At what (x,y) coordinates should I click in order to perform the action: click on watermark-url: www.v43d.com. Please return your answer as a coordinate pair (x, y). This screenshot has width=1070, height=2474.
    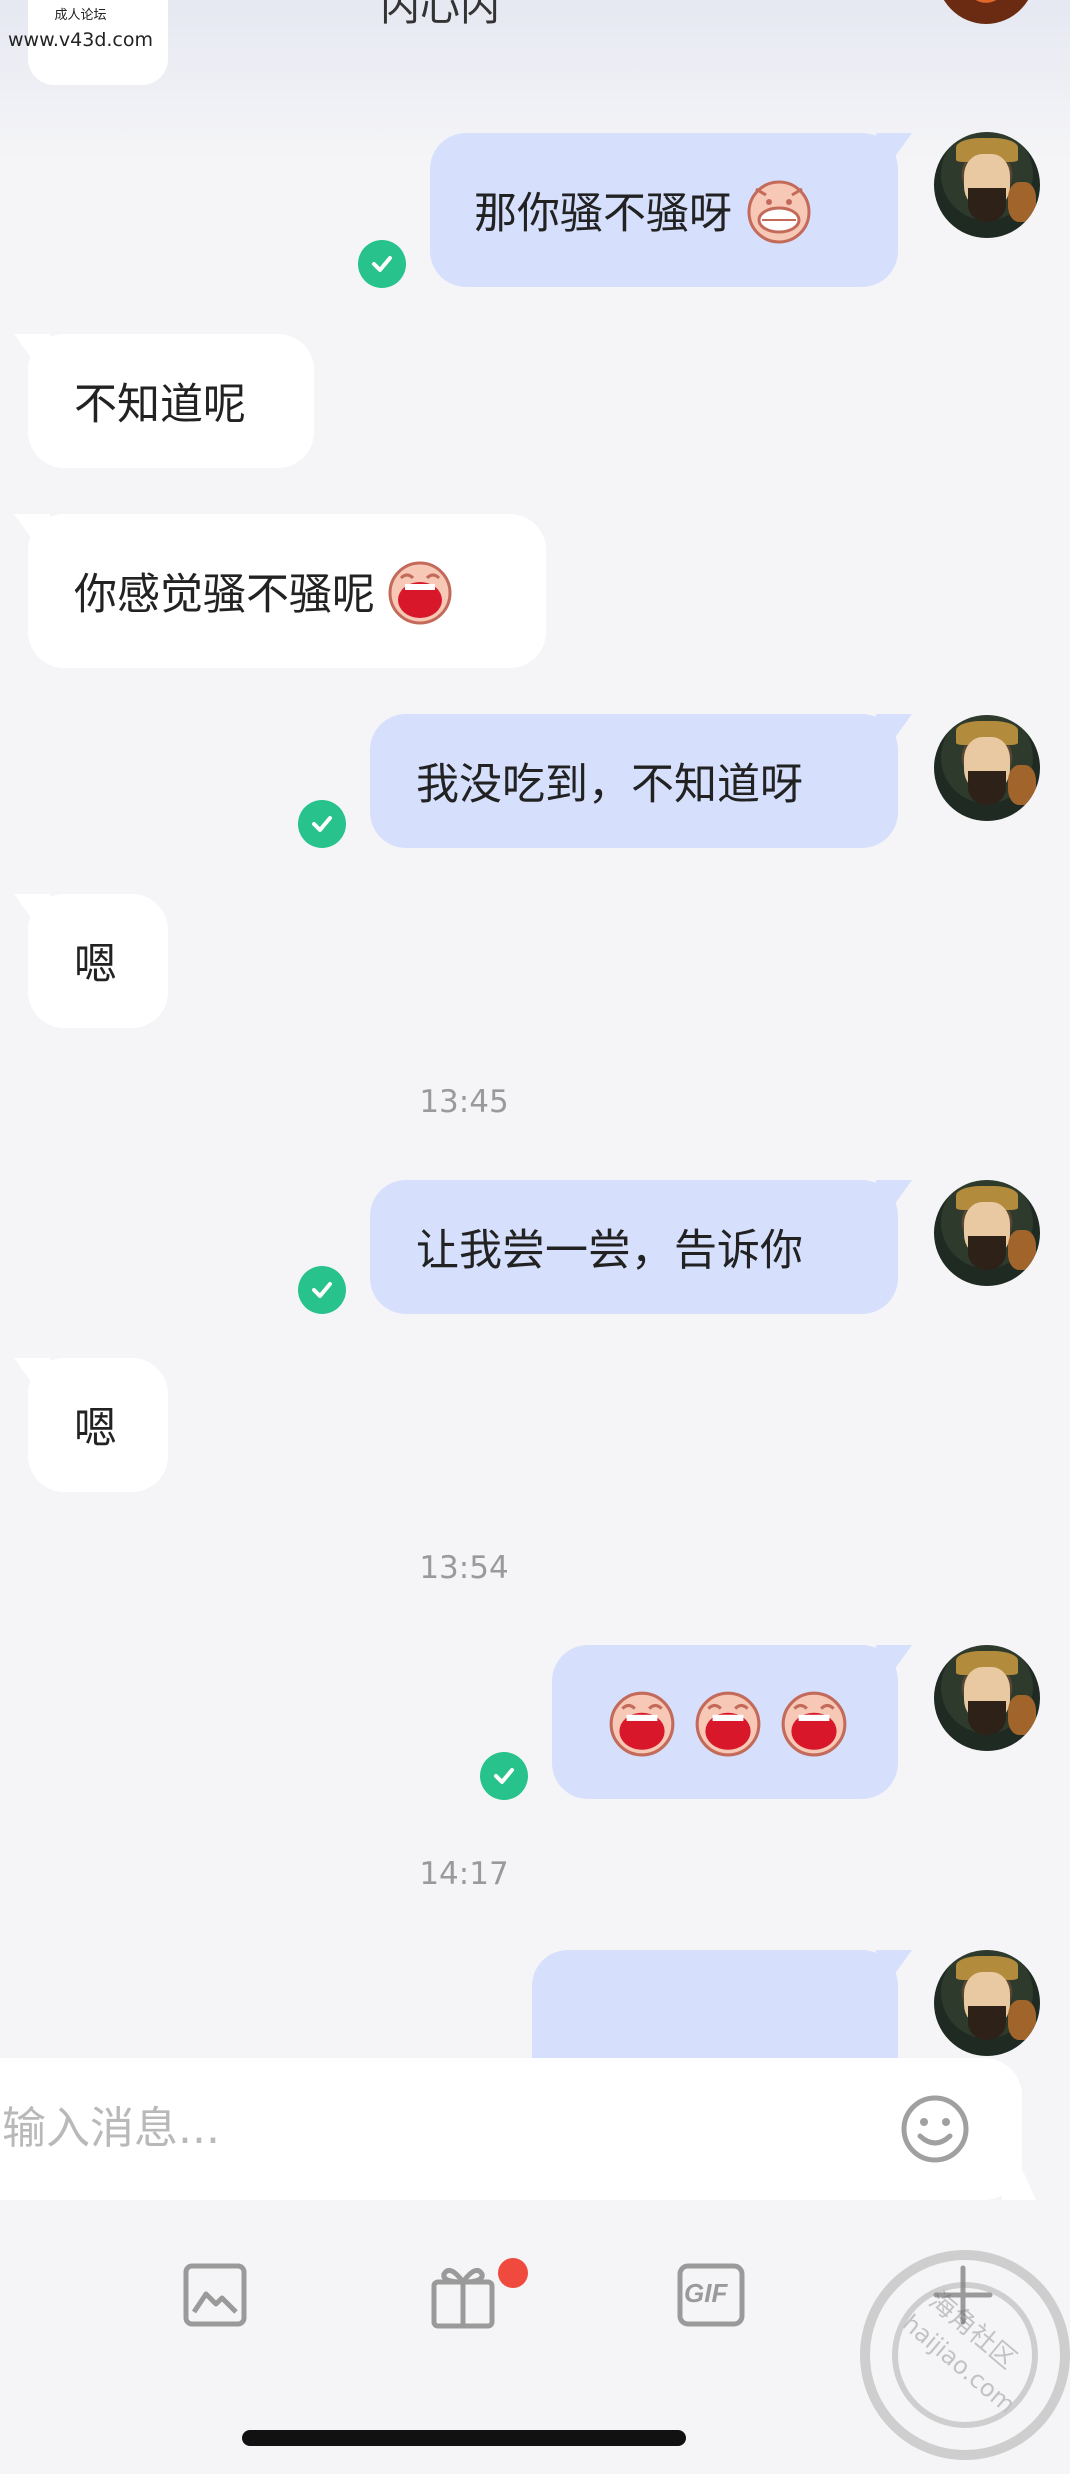
    Looking at the image, I should click on (81, 40).